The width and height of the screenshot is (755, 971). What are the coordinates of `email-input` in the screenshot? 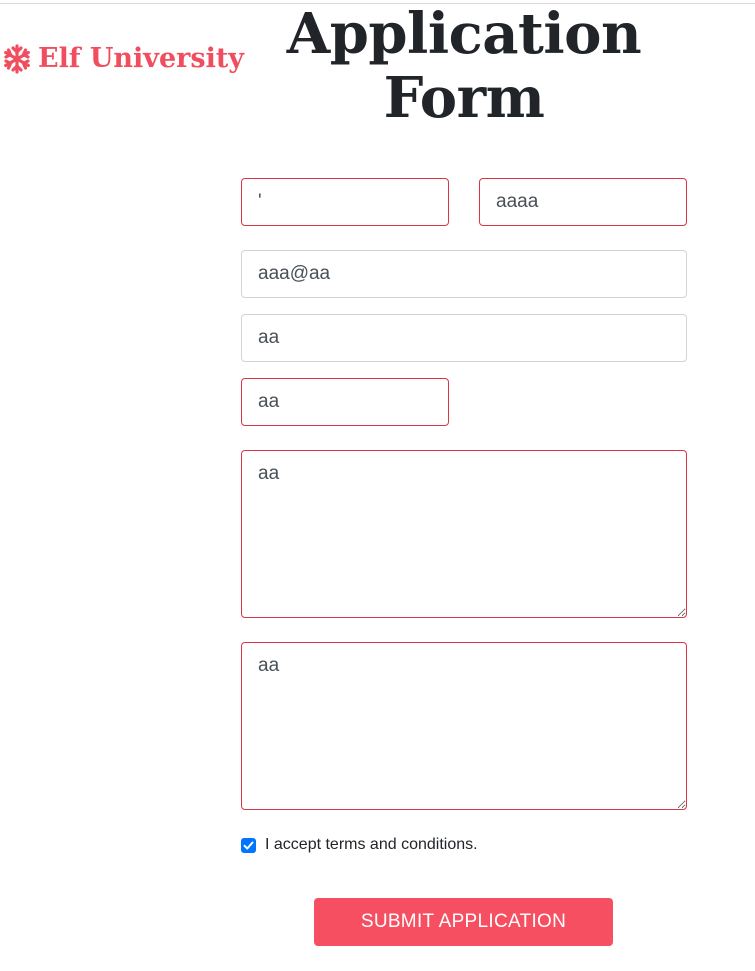 It's located at (464, 274).